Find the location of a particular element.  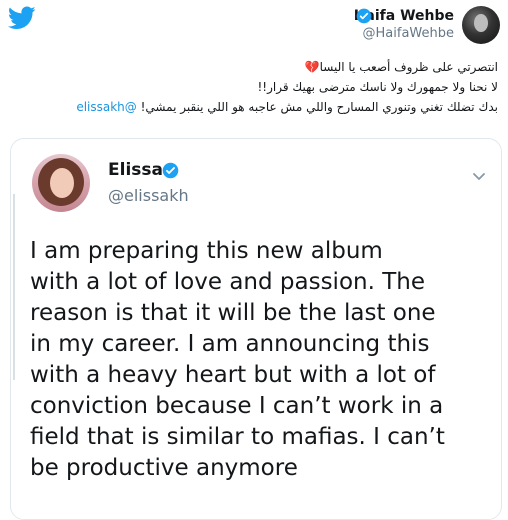

quoted-text-line: field that is similar to mafias. I can’t is located at coordinates (237, 437).